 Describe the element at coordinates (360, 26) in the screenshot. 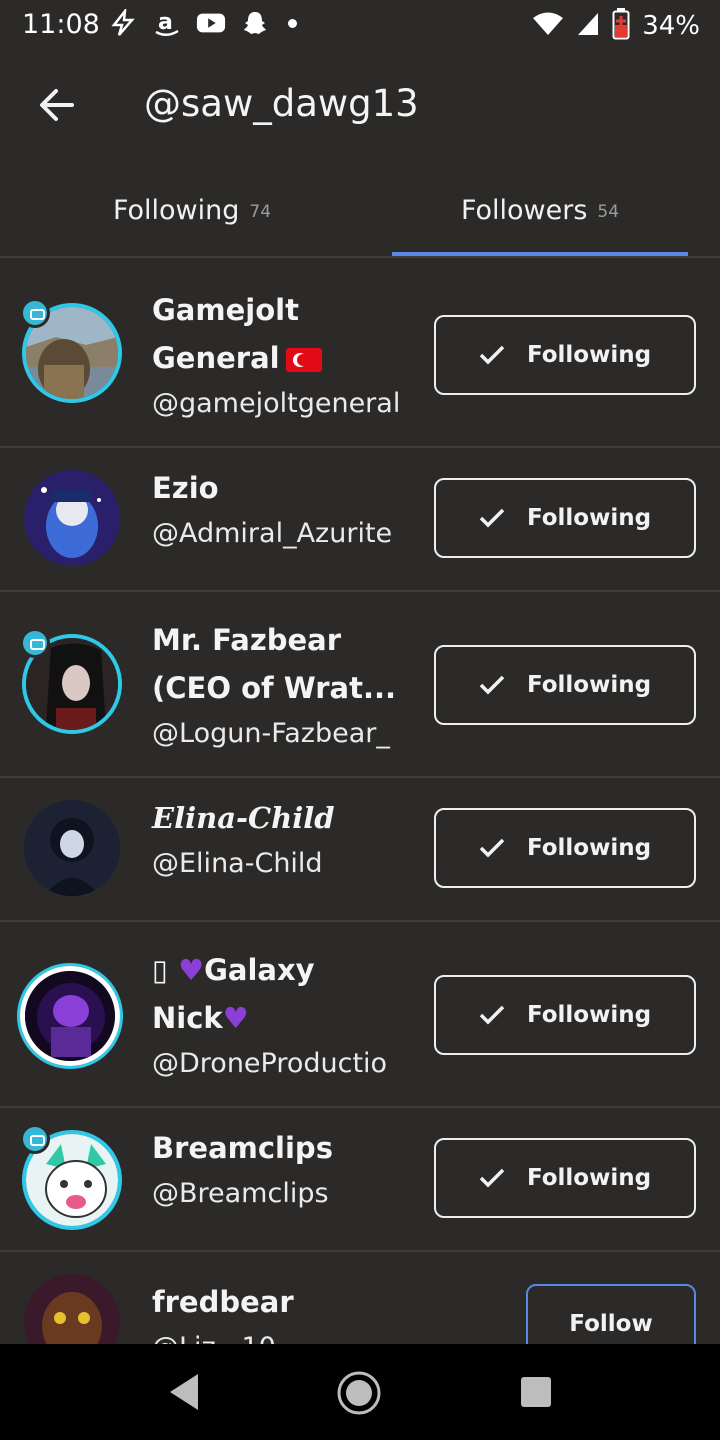

I see `status-bar: 11:08 a 34%` at that location.